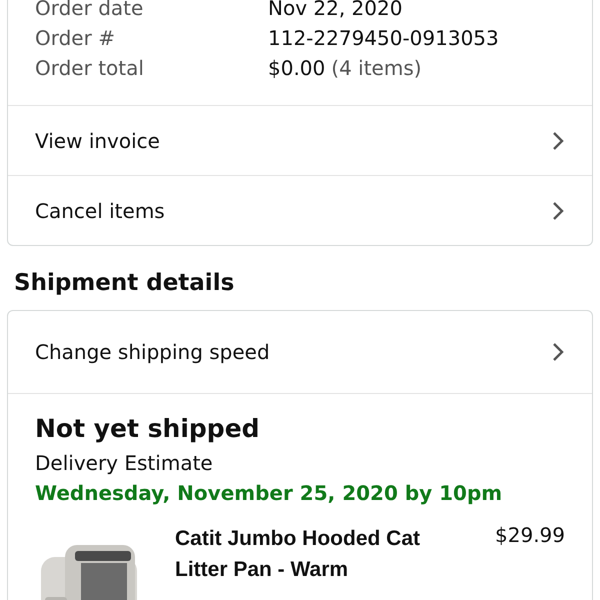 This screenshot has width=600, height=600. I want to click on estimate-label: Delivery Estimate, so click(124, 463).